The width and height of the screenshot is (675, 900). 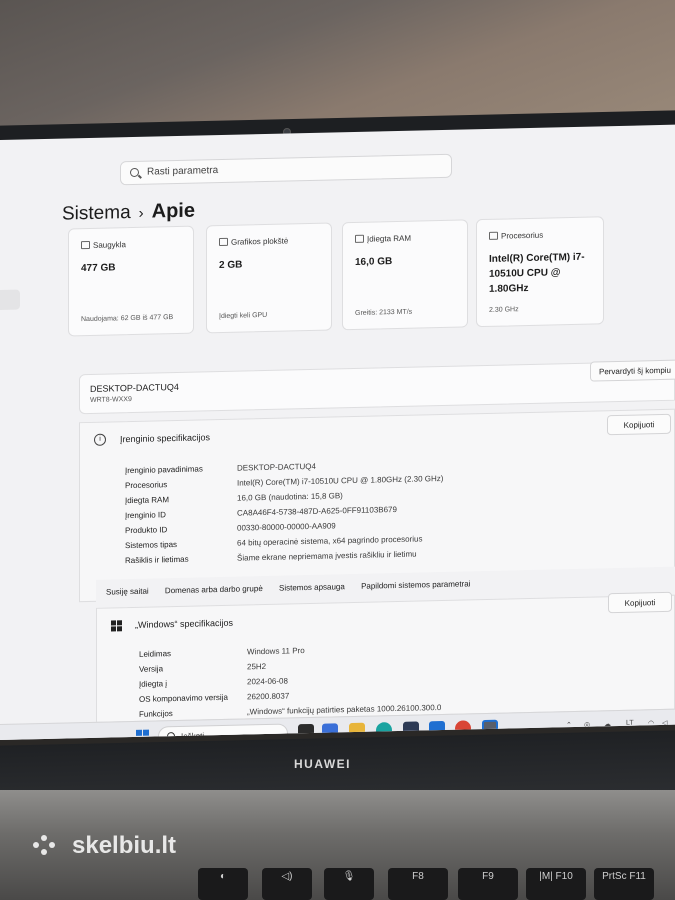 I want to click on rename-pc-button: Pervardyti šį kompiu, so click(x=632, y=370).